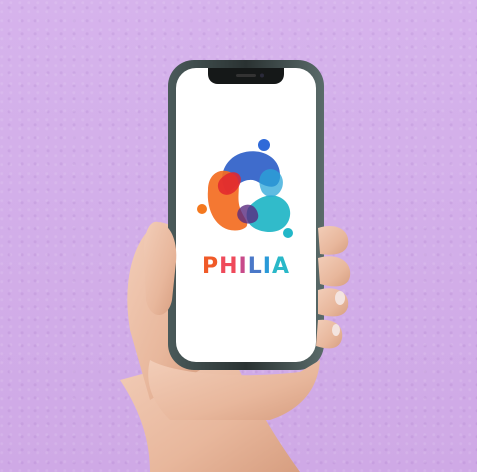 The height and width of the screenshot is (472, 477). Describe the element at coordinates (280, 266) in the screenshot. I see `brand-letter: A` at that location.